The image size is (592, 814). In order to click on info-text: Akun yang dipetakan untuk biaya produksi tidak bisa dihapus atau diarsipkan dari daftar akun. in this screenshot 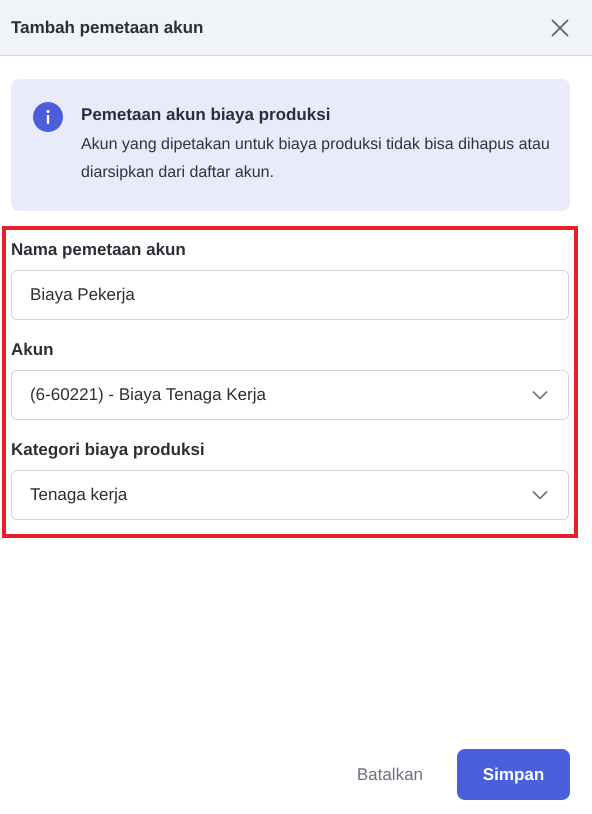, I will do `click(315, 159)`.